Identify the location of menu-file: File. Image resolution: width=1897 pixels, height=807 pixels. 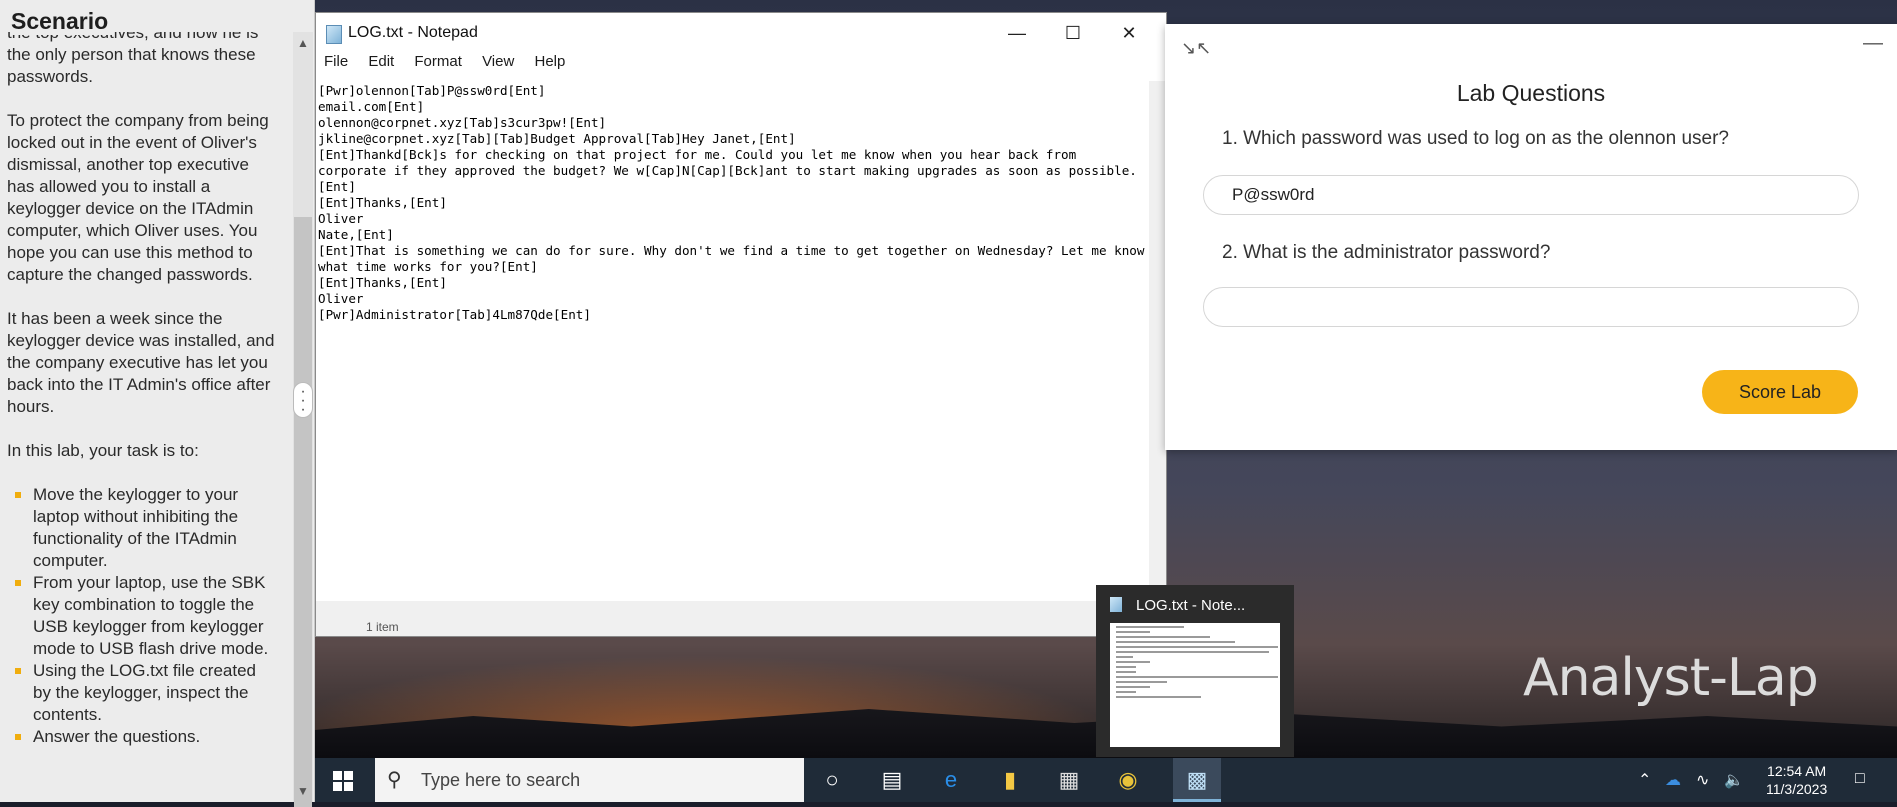
(336, 61).